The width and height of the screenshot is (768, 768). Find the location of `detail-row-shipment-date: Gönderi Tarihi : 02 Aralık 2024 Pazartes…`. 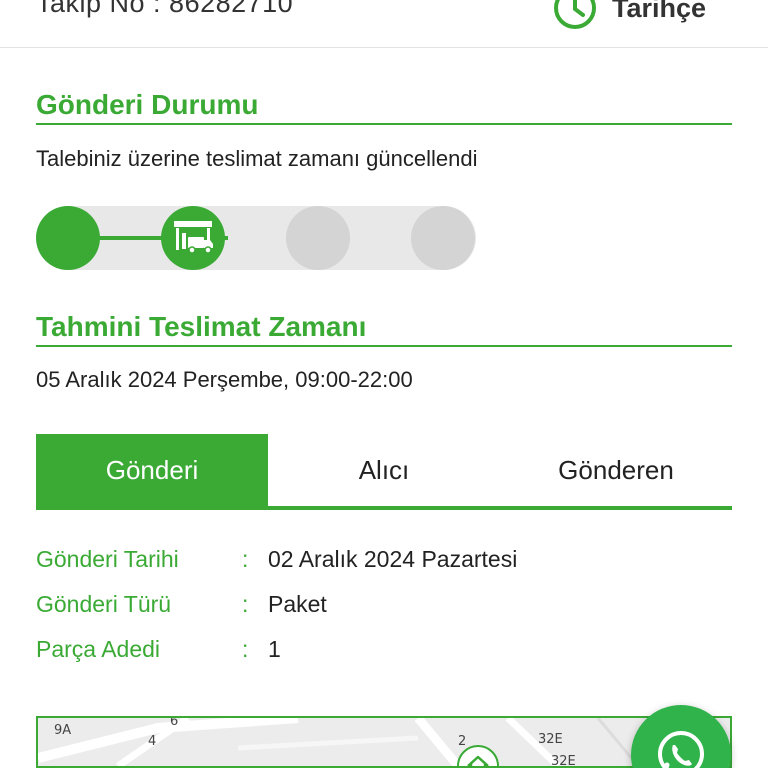

detail-row-shipment-date: Gönderi Tarihi : 02 Aralık 2024 Pazartes… is located at coordinates (384, 559).